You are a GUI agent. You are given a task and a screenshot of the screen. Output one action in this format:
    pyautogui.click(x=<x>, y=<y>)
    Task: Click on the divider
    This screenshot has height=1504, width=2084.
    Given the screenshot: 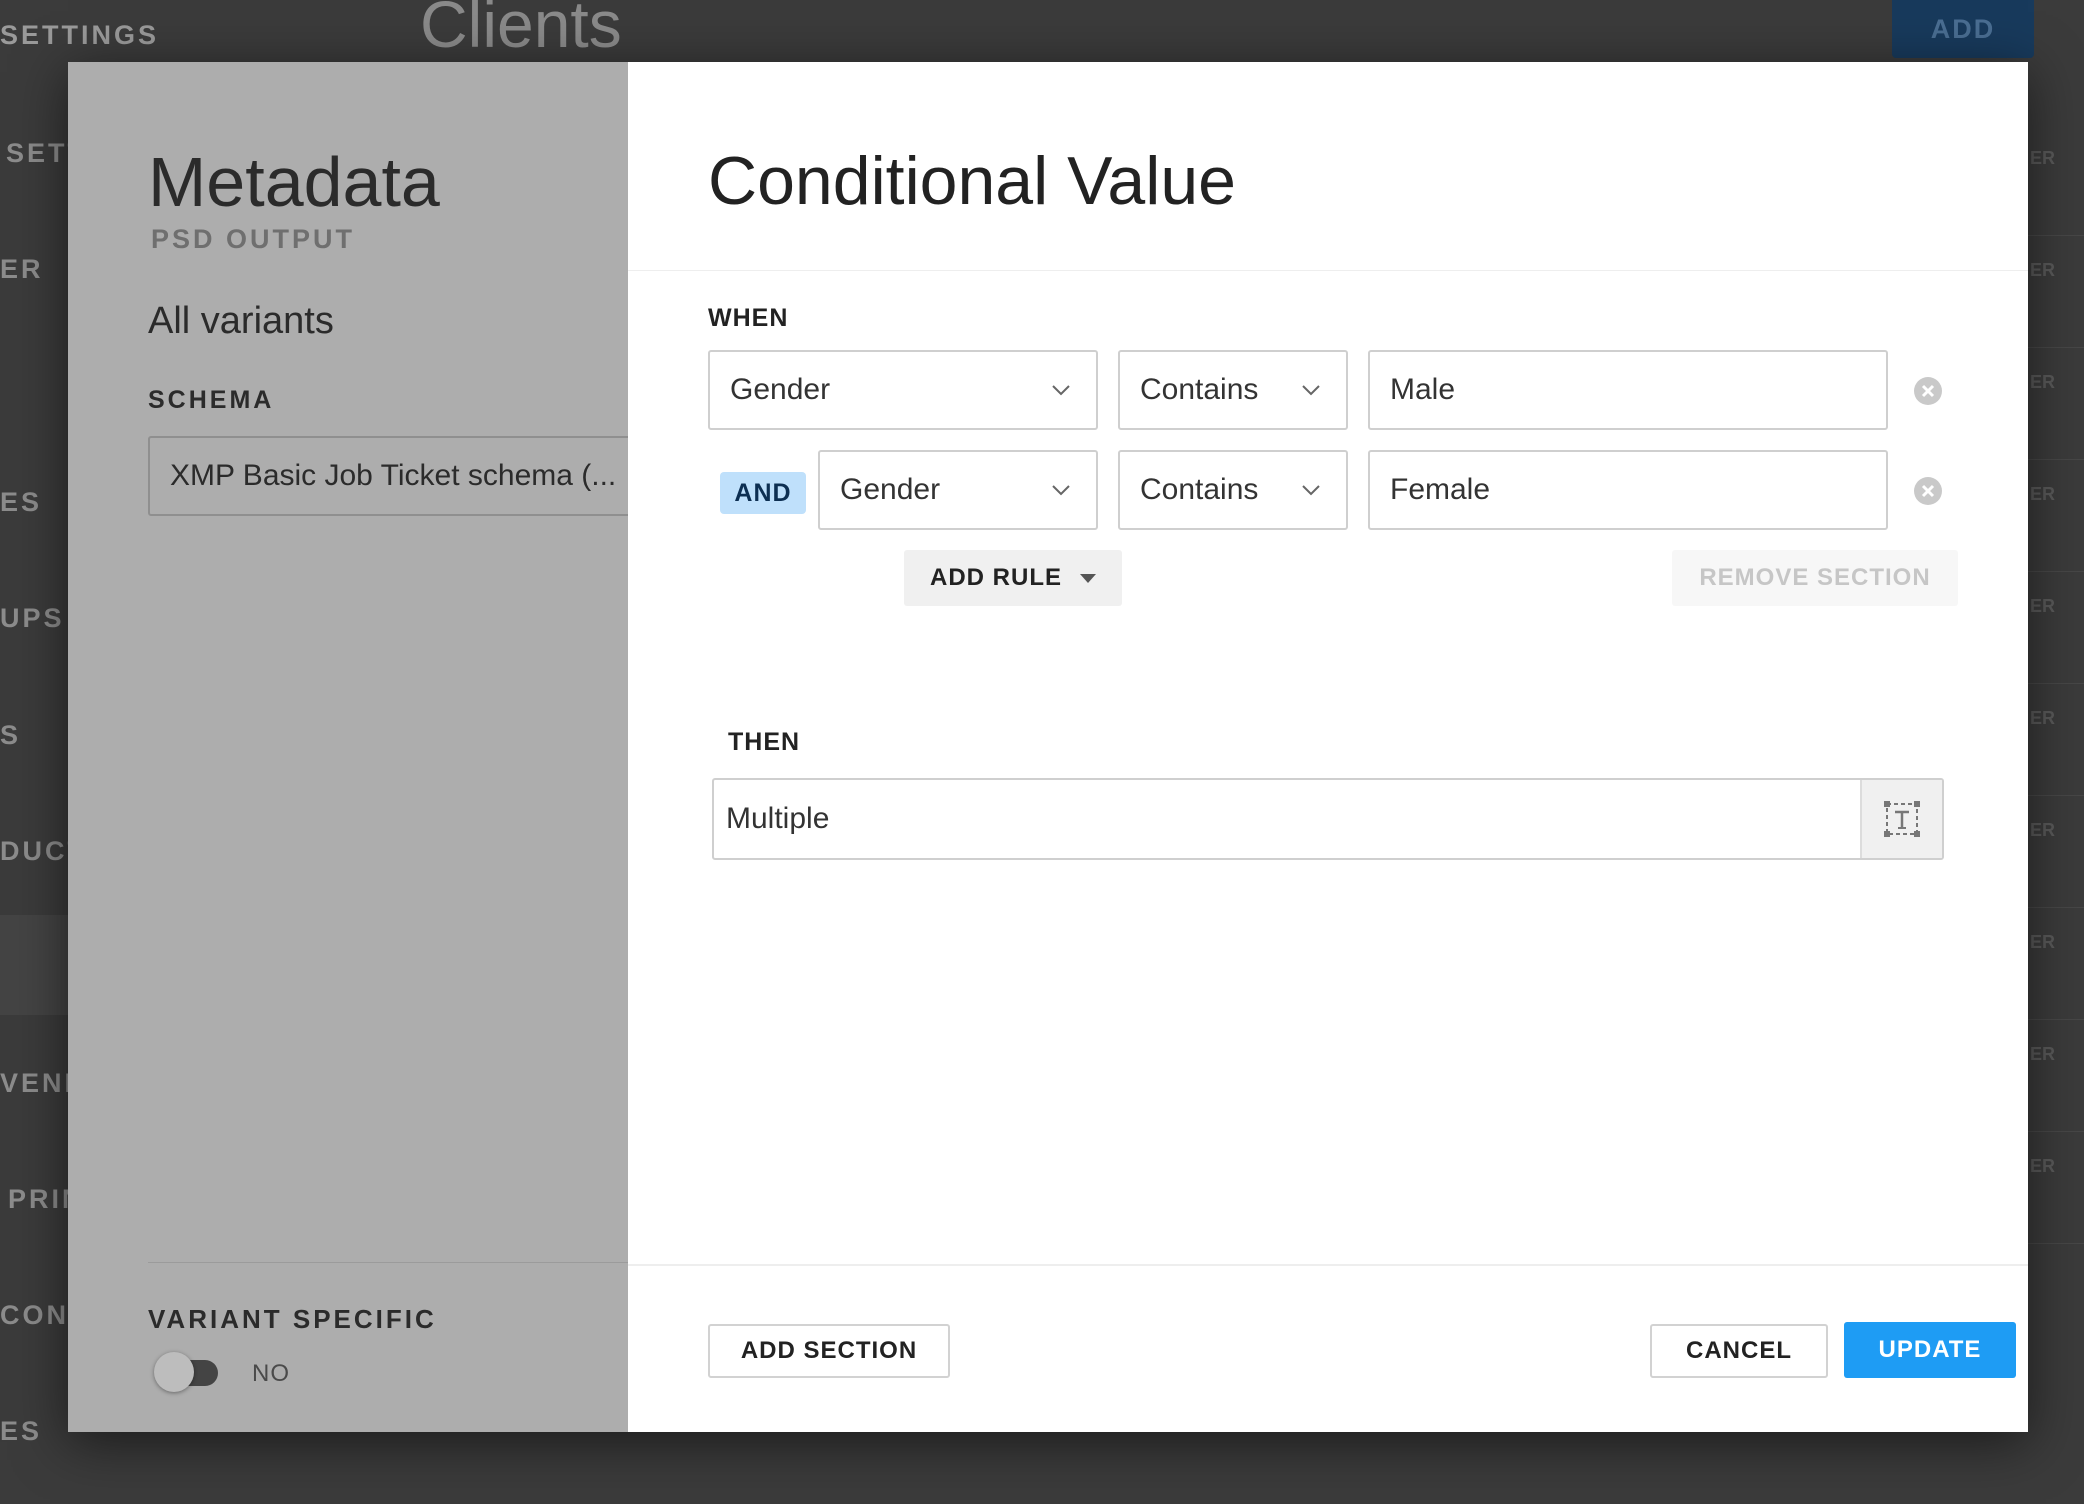 What is the action you would take?
    pyautogui.click(x=388, y=1262)
    